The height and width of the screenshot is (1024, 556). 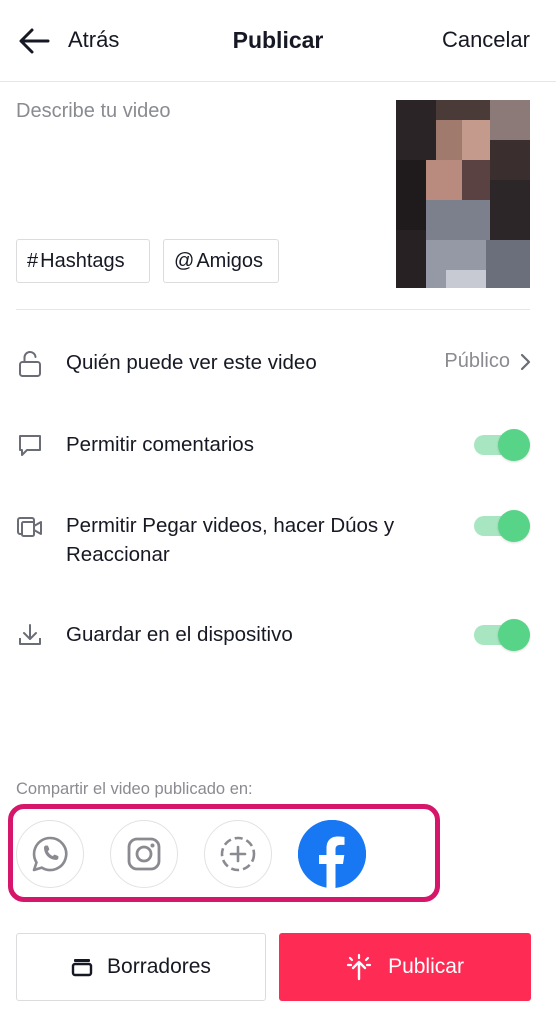 What do you see at coordinates (118, 554) in the screenshot?
I see `duet-label-line2: Reaccionar` at bounding box center [118, 554].